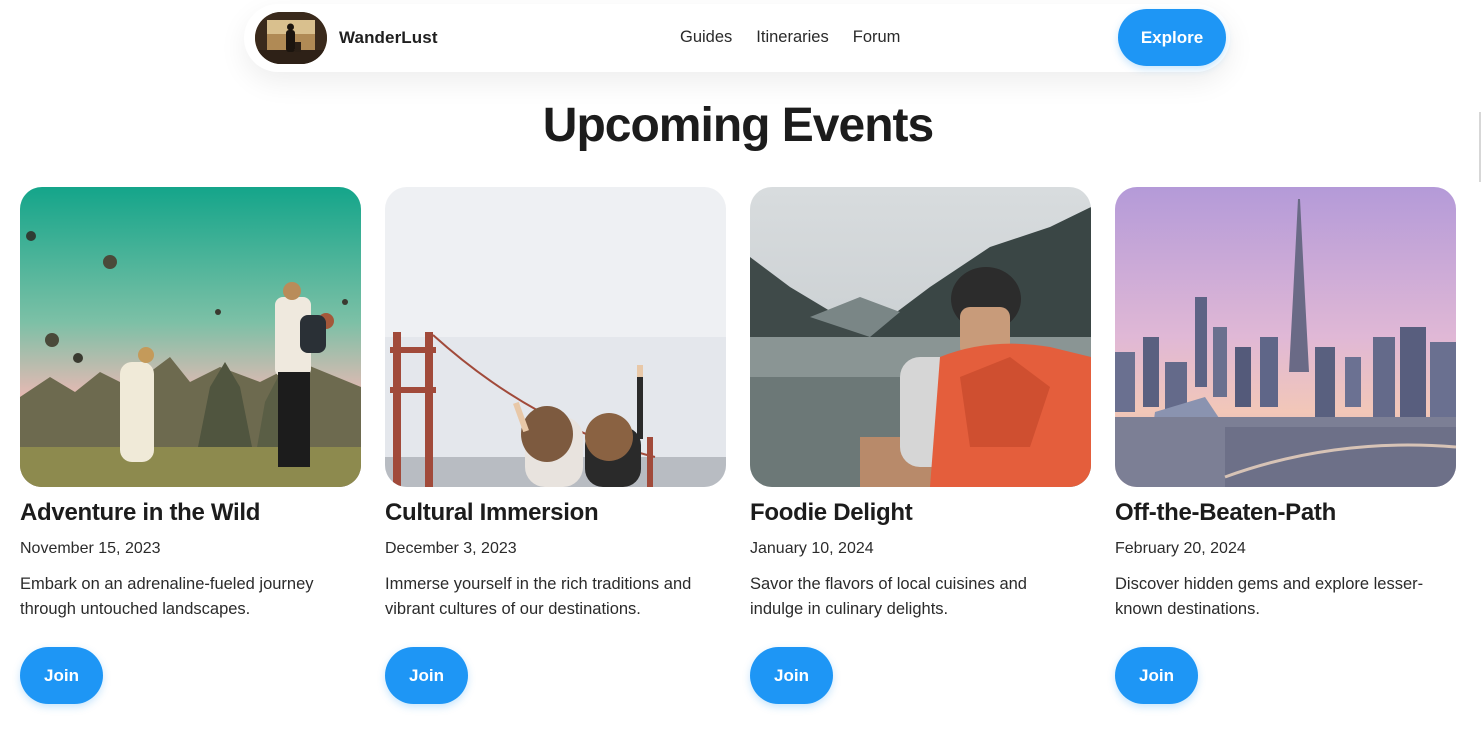  What do you see at coordinates (812, 548) in the screenshot?
I see `event-date: January 10, 2024` at bounding box center [812, 548].